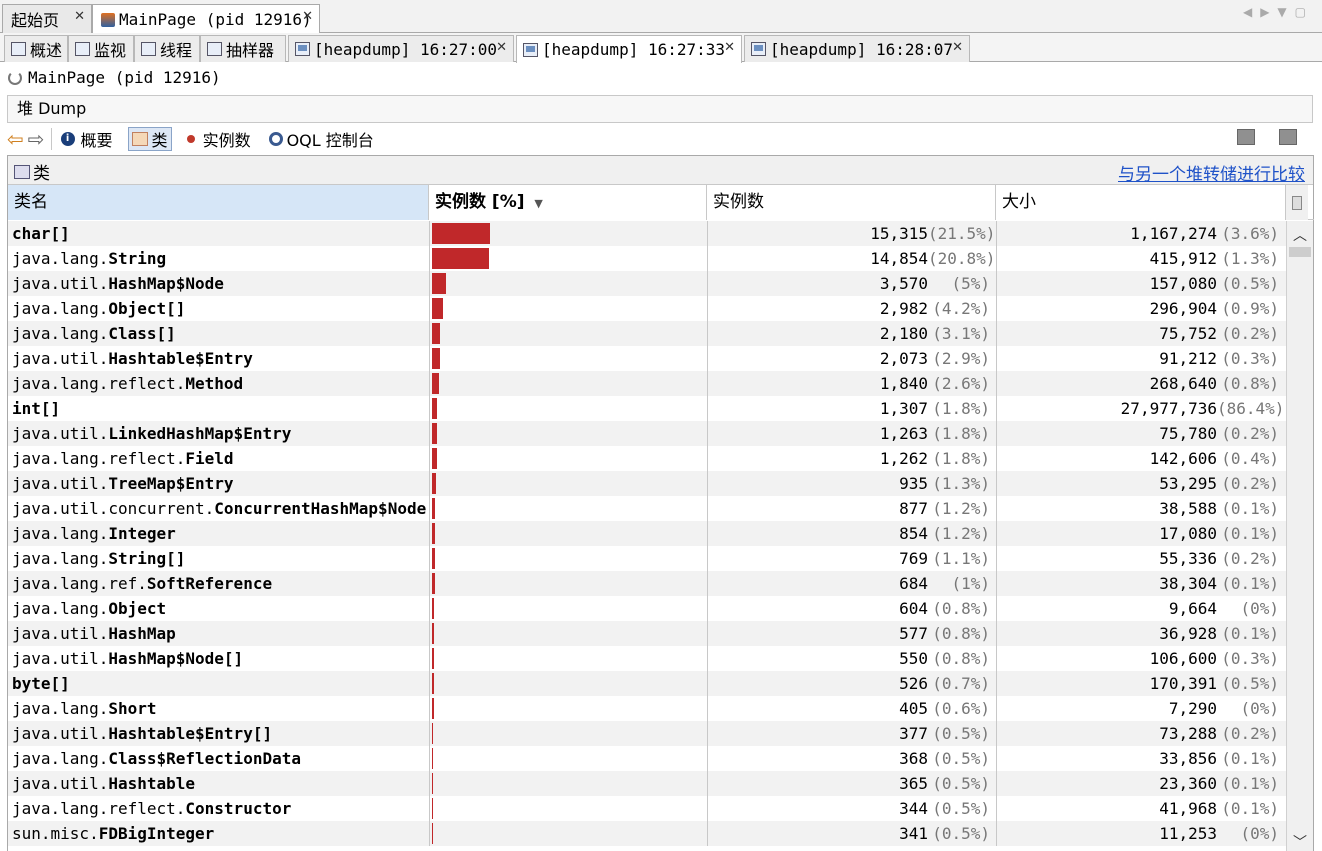 This screenshot has width=1322, height=851. I want to click on size-value: 53,295, so click(1188, 483).